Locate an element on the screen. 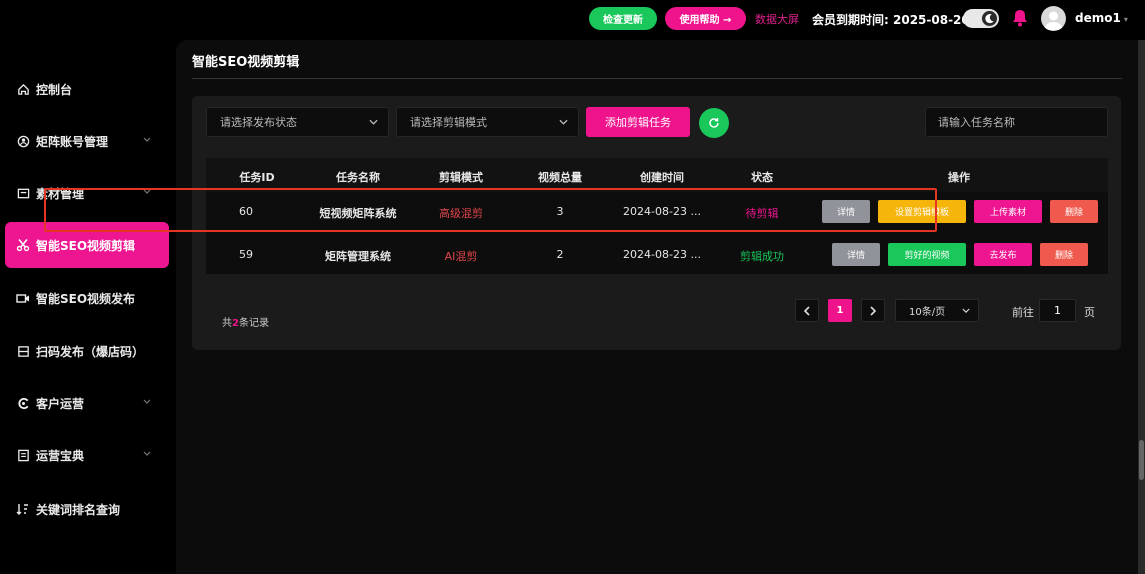 The height and width of the screenshot is (574, 1145). sidebar-item-label: 客户运营 is located at coordinates (60, 403).